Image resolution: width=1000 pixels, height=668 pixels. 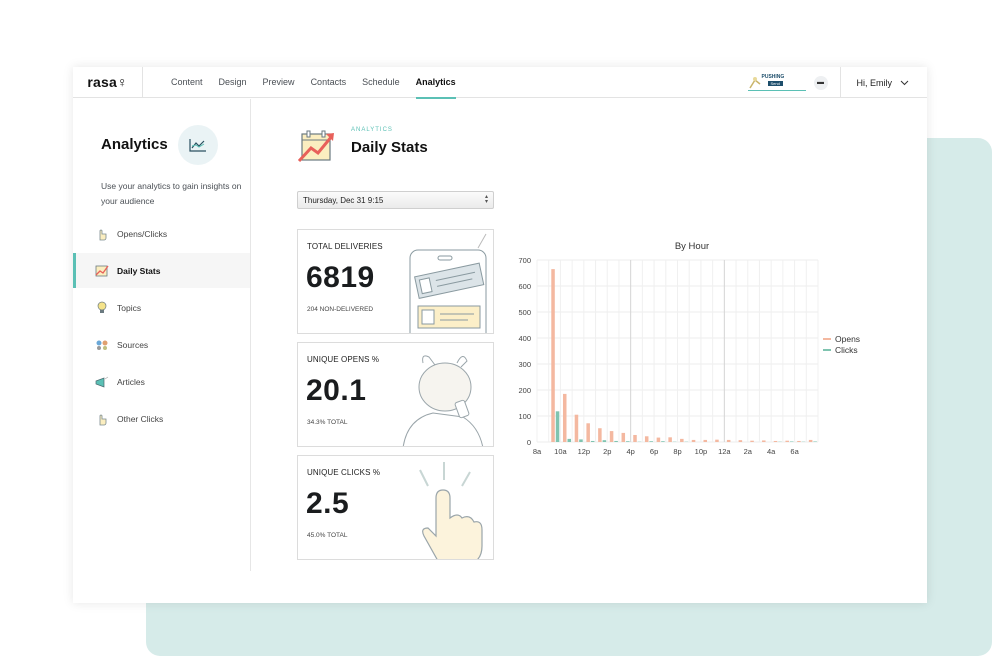 What do you see at coordinates (102, 234) in the screenshot?
I see `pointer-hand-icon` at bounding box center [102, 234].